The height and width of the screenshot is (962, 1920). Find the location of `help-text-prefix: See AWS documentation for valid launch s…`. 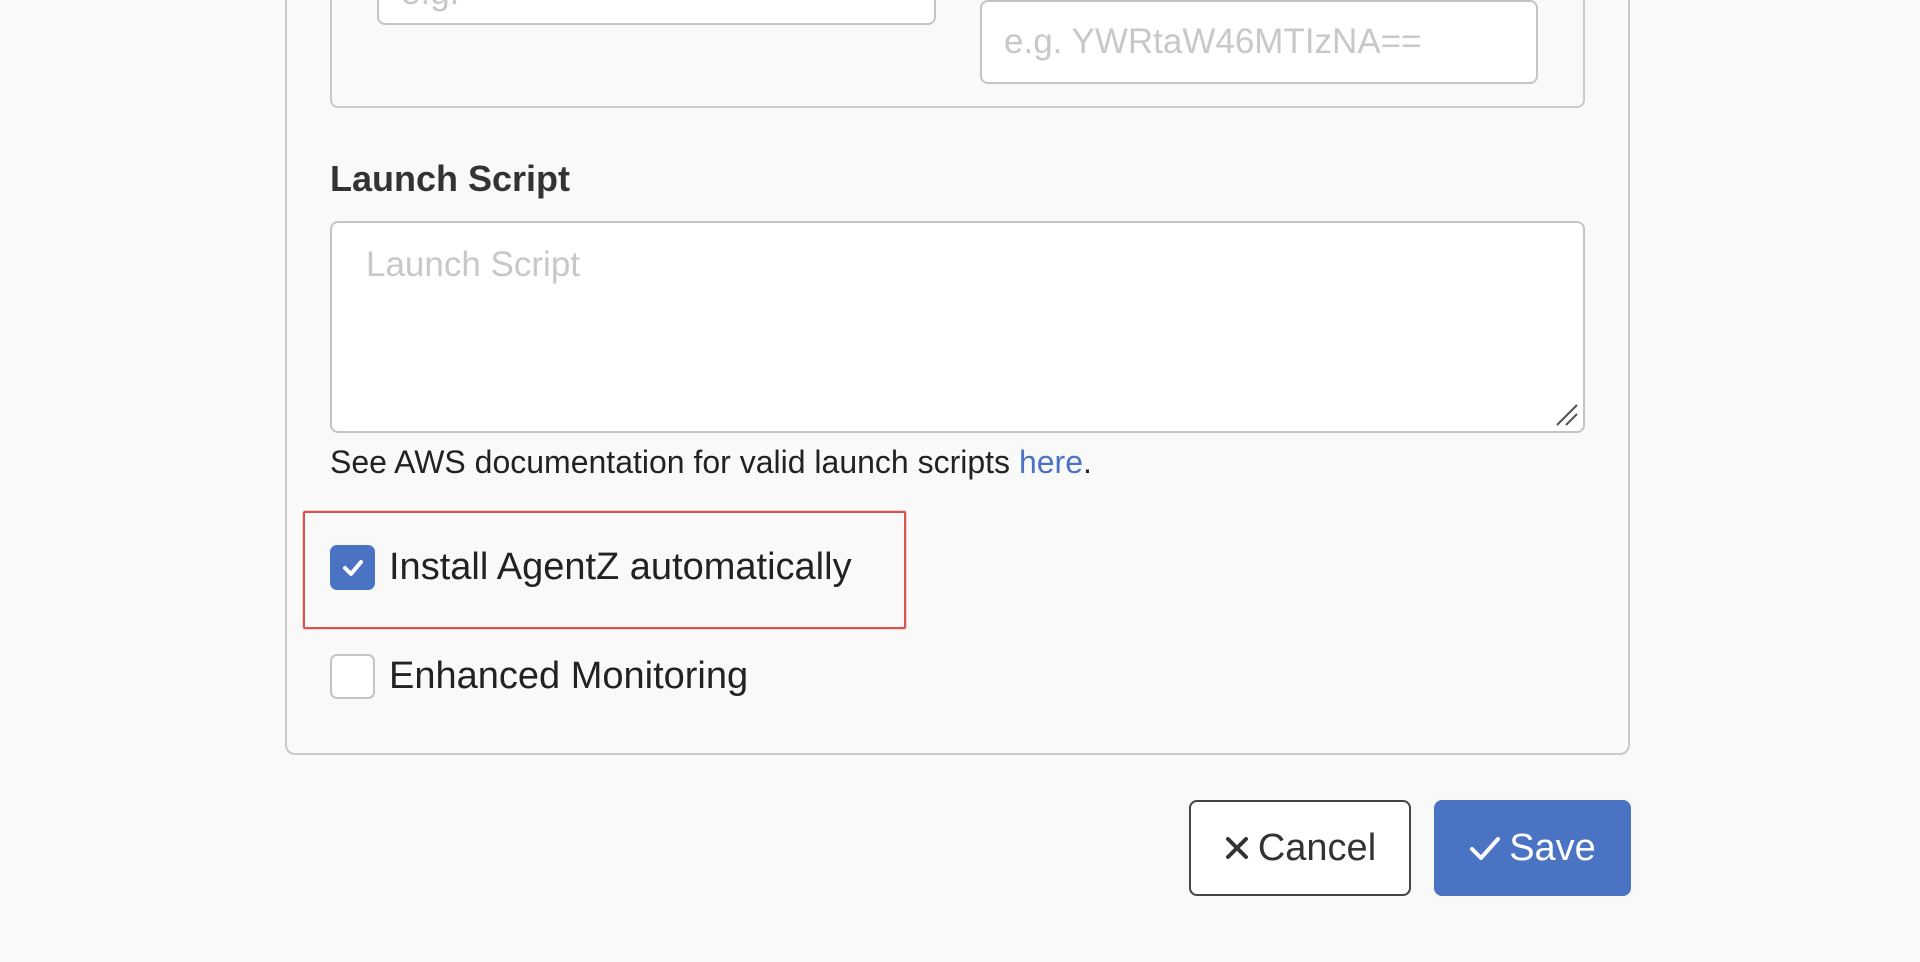

help-text-prefix: See AWS documentation for valid launch s… is located at coordinates (674, 462).